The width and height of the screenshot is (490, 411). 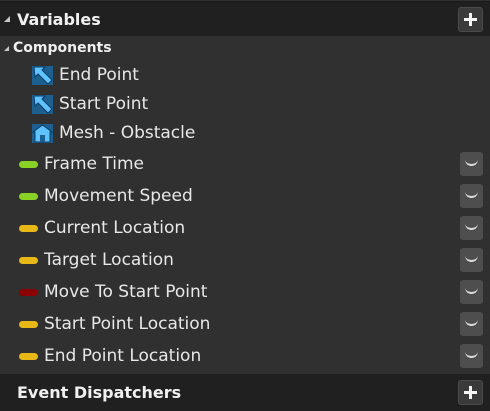 I want to click on add-event-dispatcher-button, so click(x=470, y=392).